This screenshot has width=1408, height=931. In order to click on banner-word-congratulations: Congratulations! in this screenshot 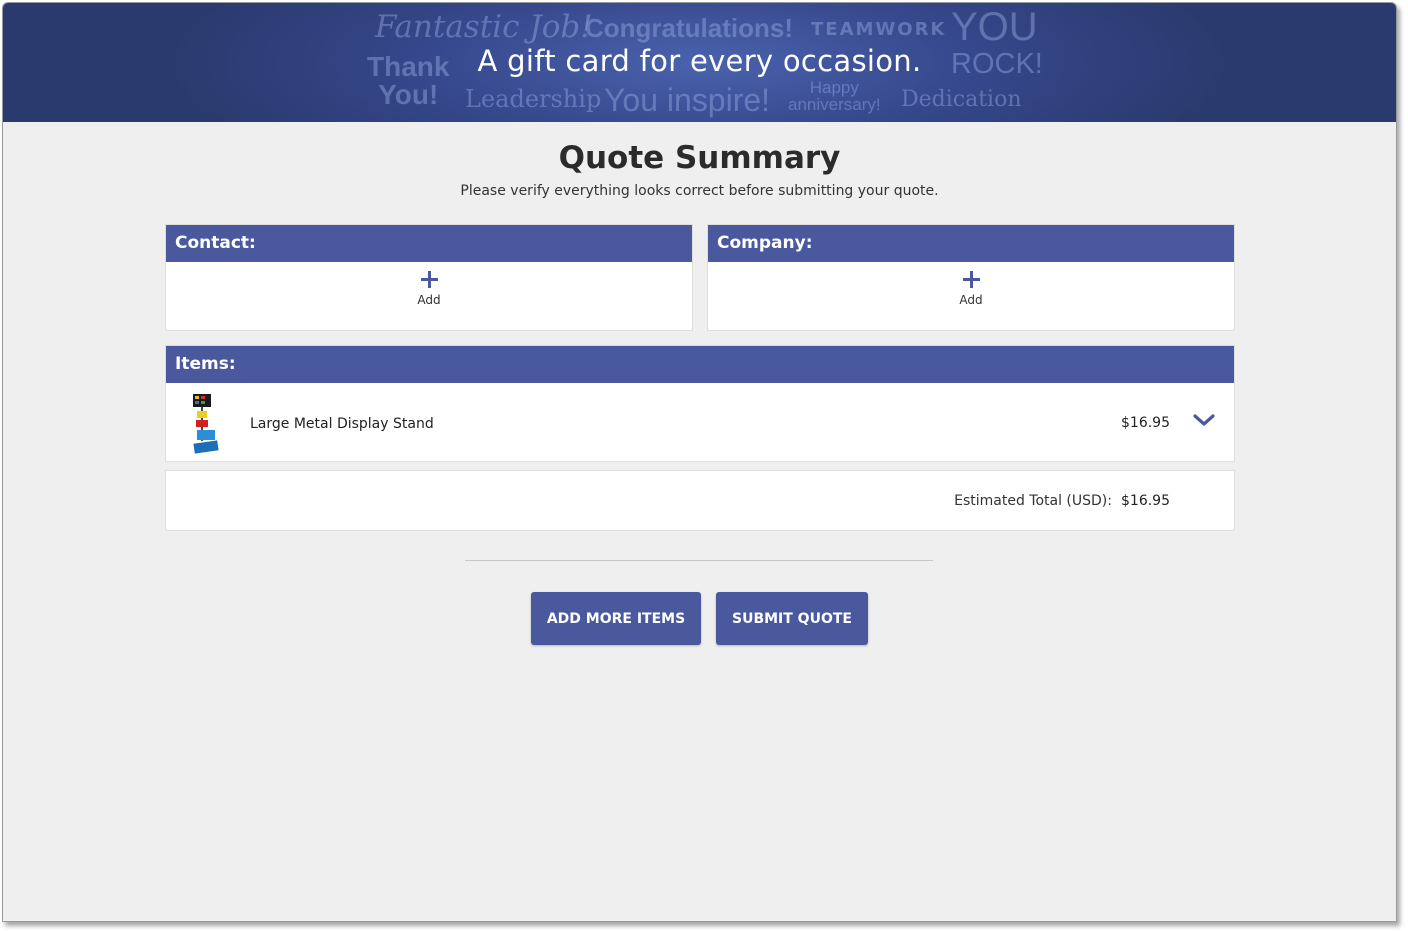, I will do `click(689, 28)`.